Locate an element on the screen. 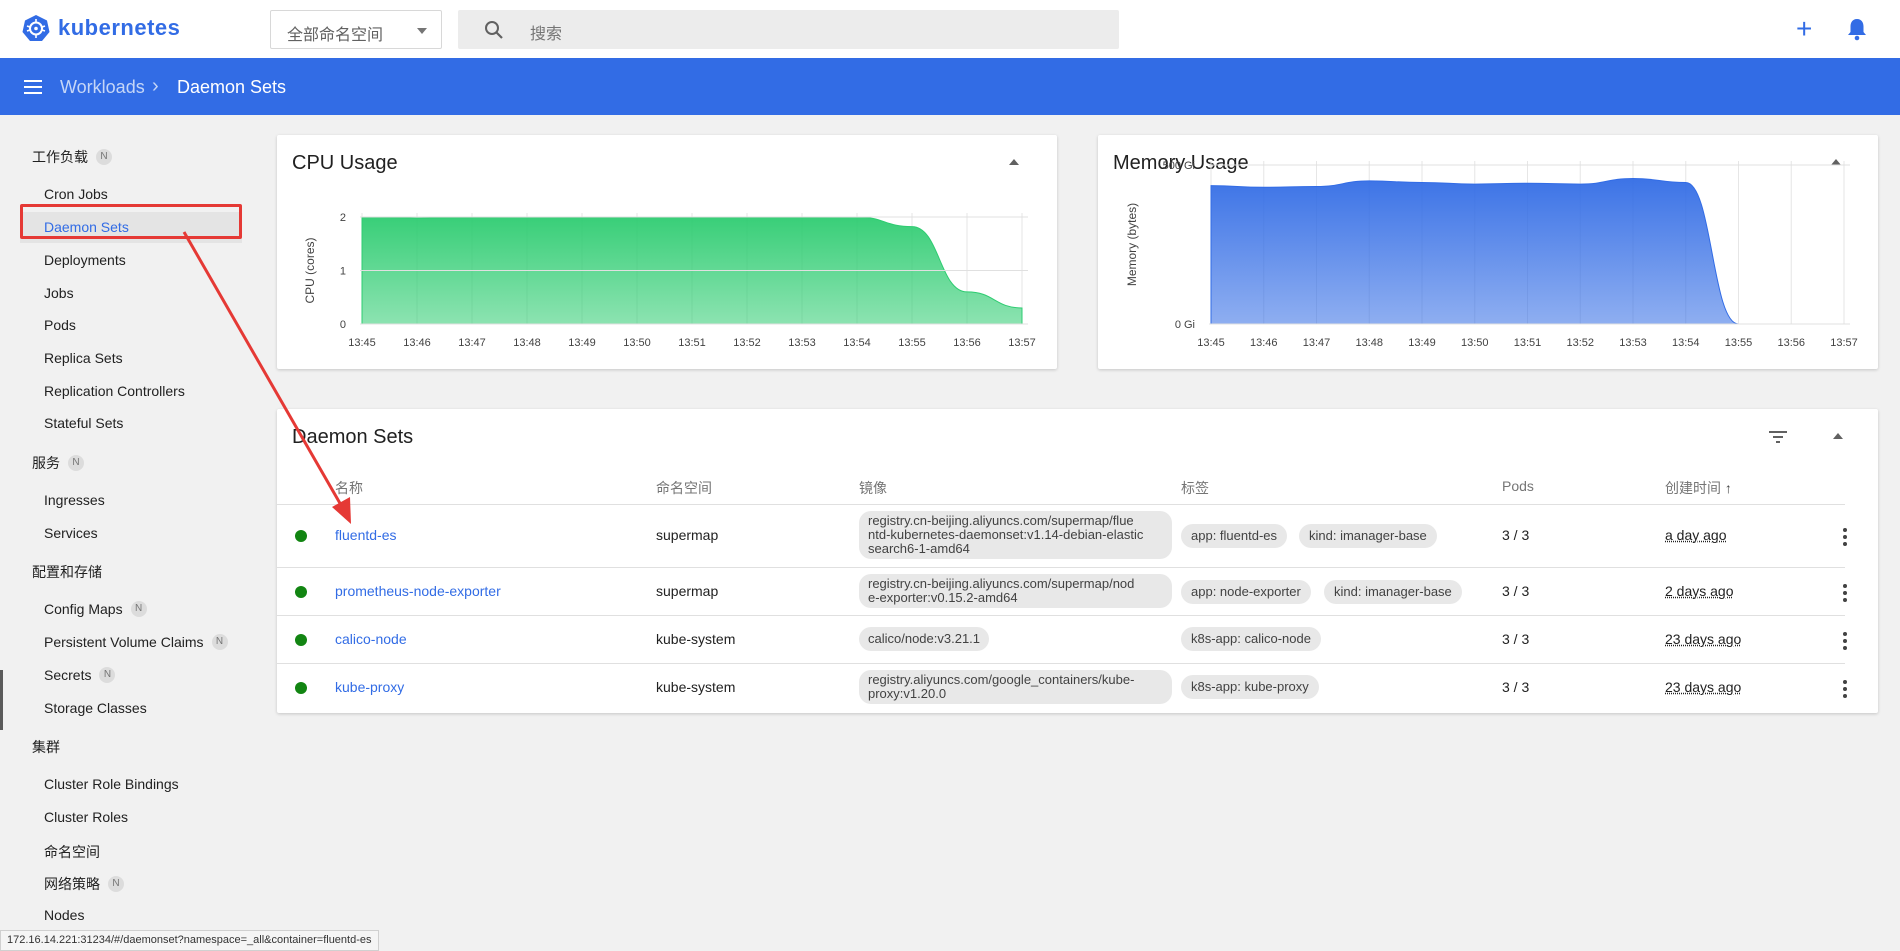 The image size is (1900, 951). daemon-sets-title: Daemon Sets is located at coordinates (353, 437).